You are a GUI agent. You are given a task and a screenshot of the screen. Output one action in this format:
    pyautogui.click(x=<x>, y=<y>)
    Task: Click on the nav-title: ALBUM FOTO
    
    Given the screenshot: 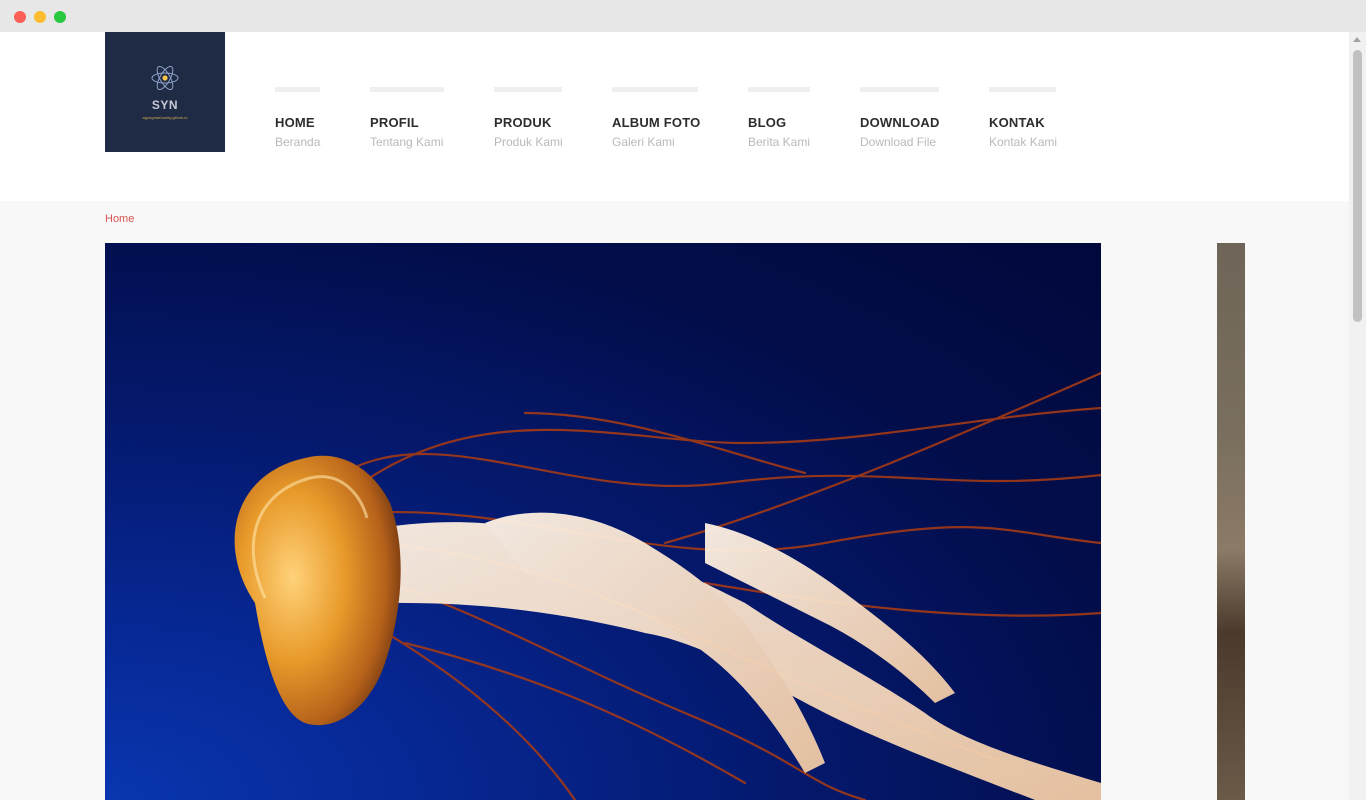 What is the action you would take?
    pyautogui.click(x=656, y=122)
    